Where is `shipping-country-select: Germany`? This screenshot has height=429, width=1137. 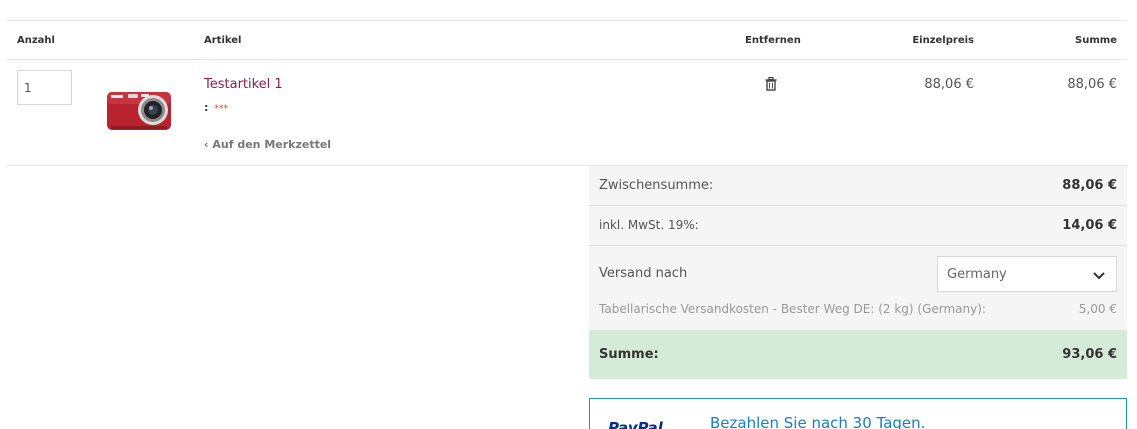
shipping-country-select: Germany is located at coordinates (1027, 274).